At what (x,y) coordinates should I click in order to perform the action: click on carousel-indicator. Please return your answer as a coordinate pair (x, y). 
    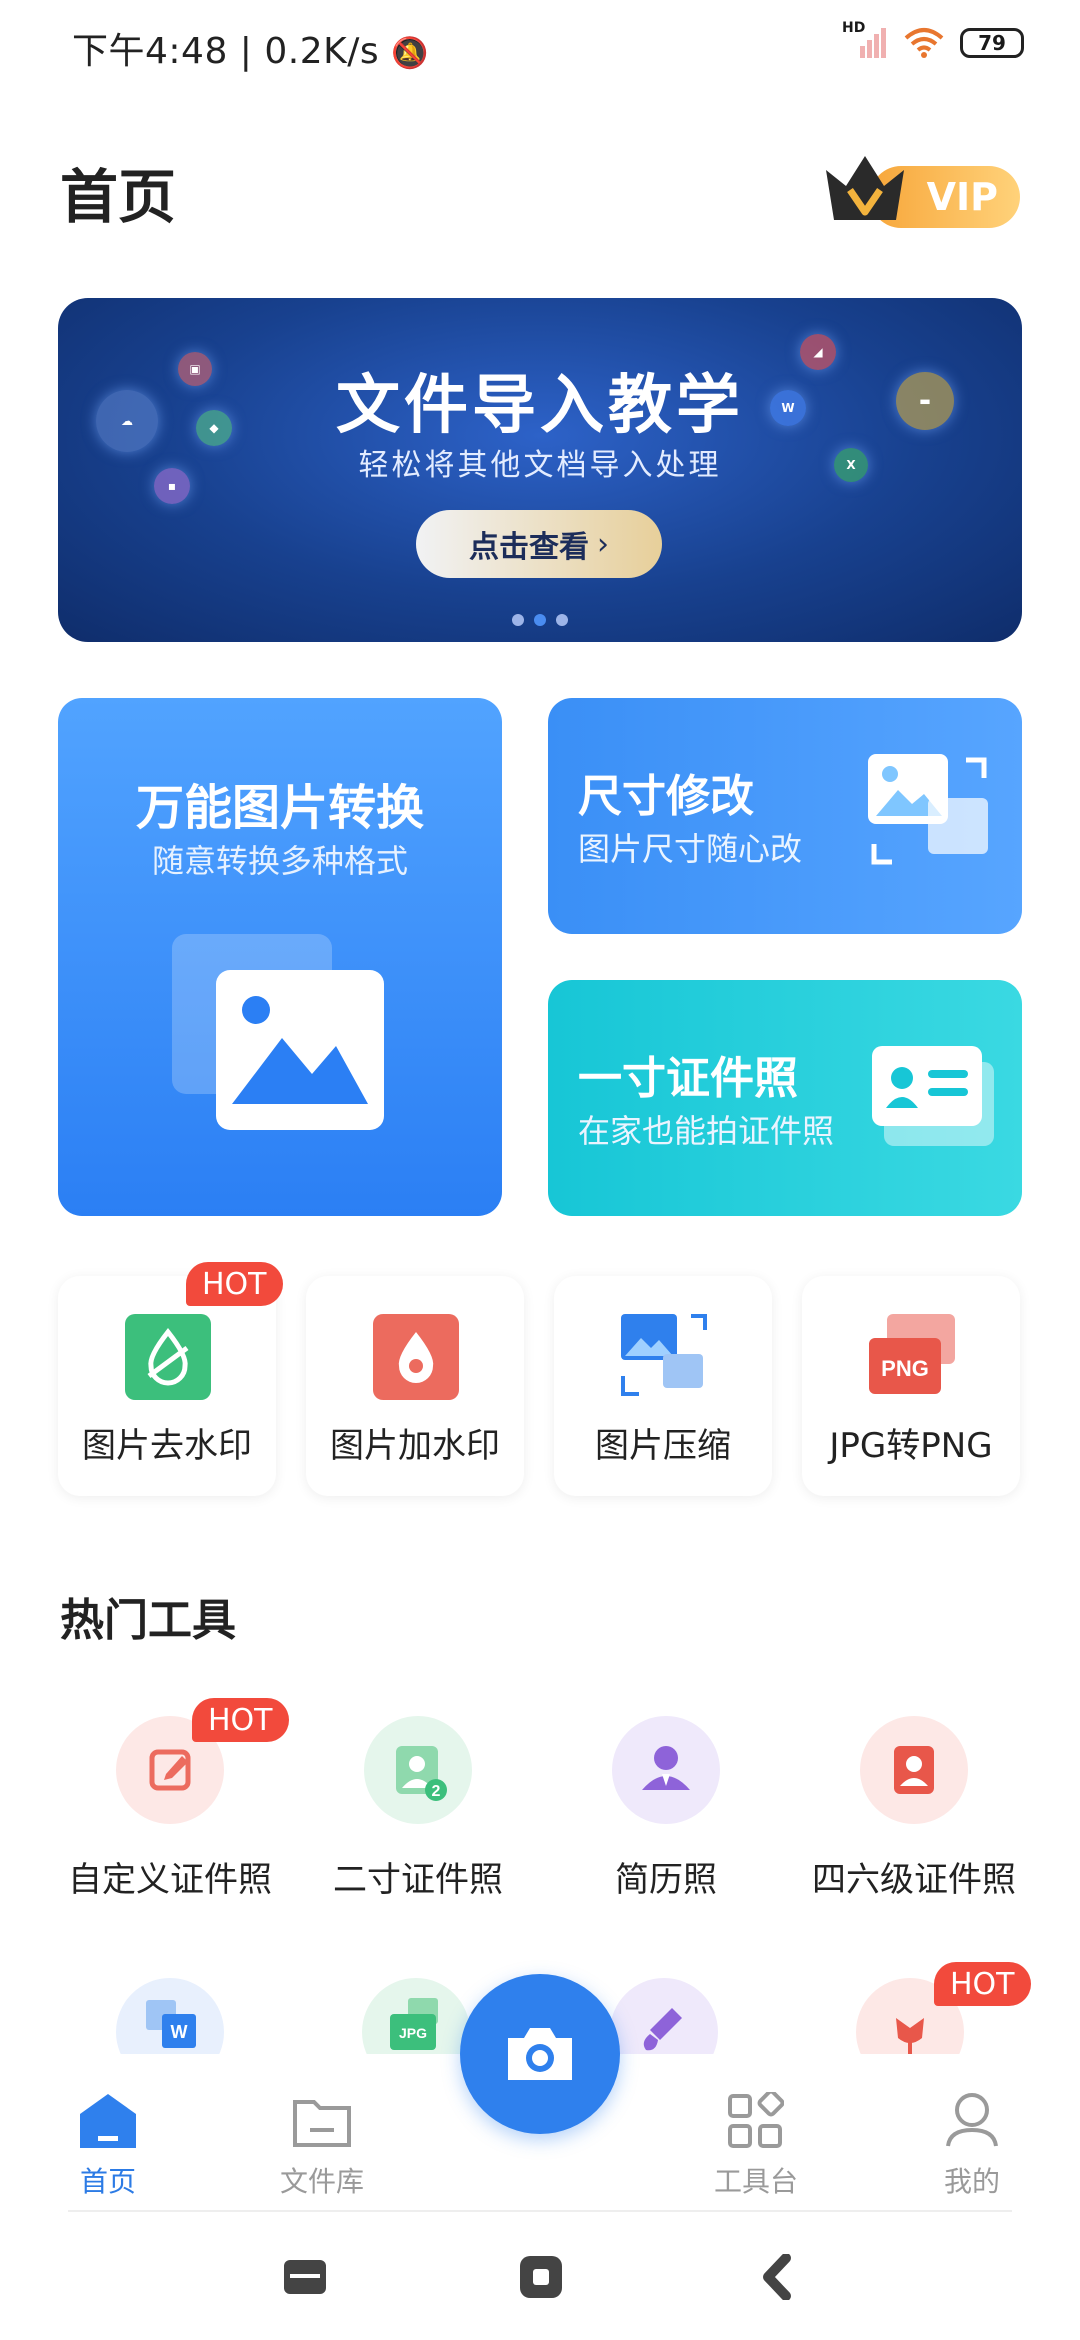
    Looking at the image, I should click on (540, 620).